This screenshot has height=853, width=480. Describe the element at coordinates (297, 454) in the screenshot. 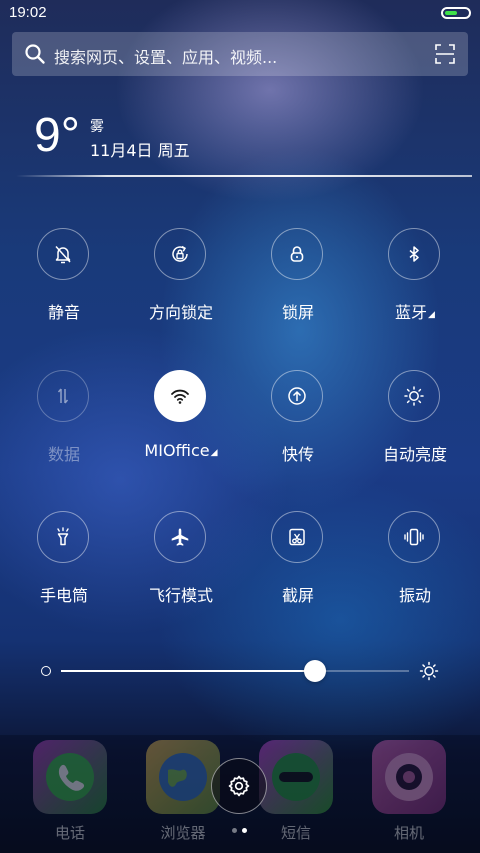

I see `toggle-label: 快传` at that location.